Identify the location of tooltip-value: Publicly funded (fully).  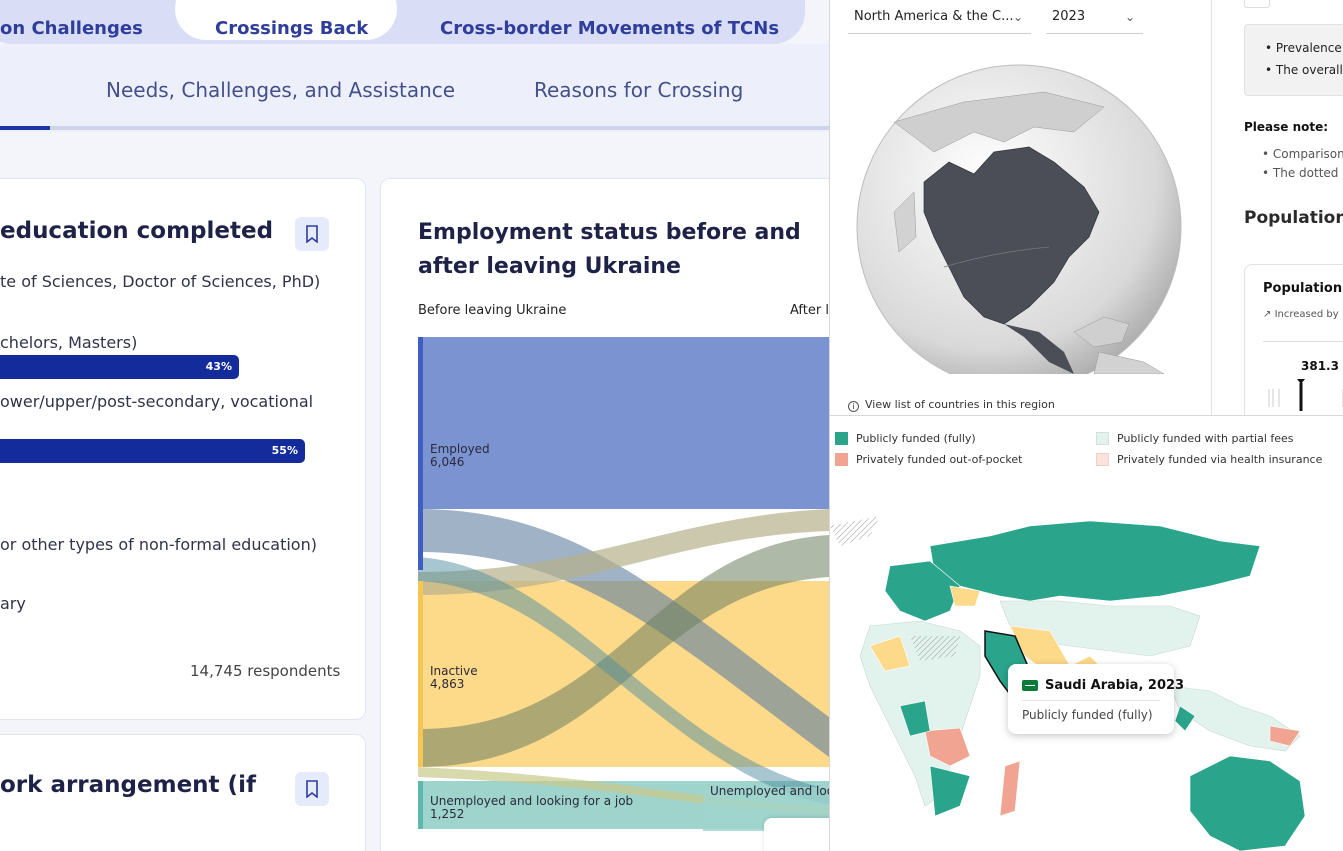
(1087, 715).